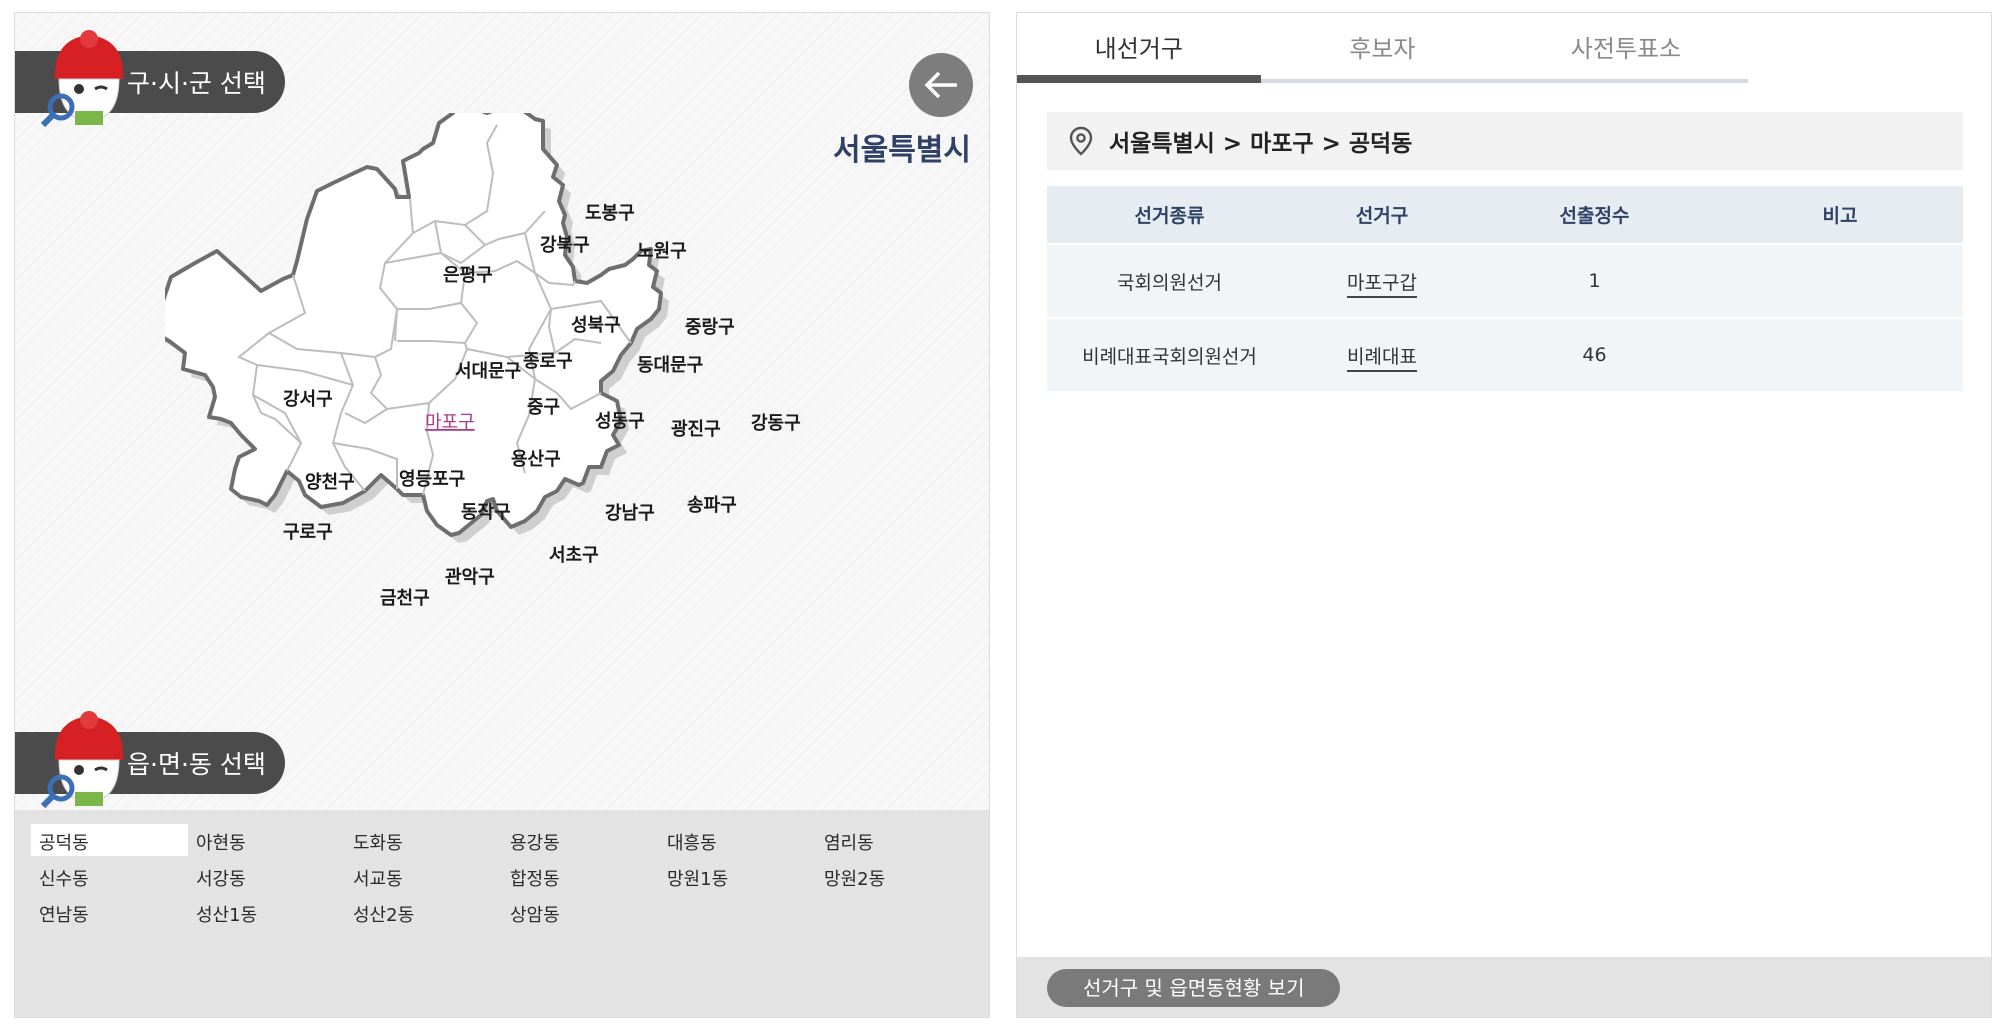 The image size is (1998, 1028). Describe the element at coordinates (565, 245) in the screenshot. I see `district-gangbuk: 강북구` at that location.